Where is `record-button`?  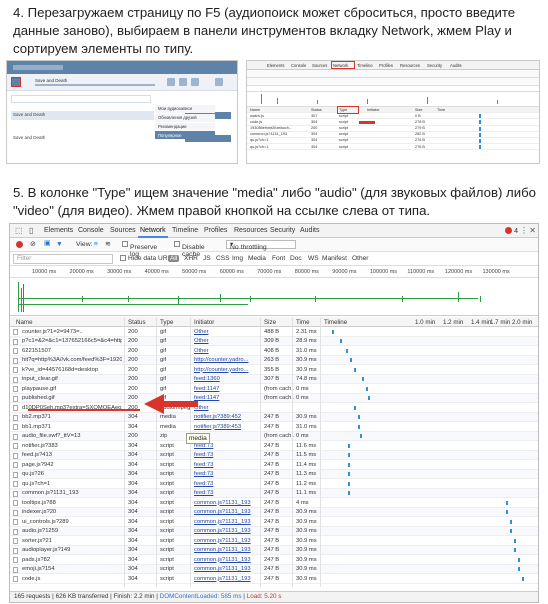 record-button is located at coordinates (19, 244).